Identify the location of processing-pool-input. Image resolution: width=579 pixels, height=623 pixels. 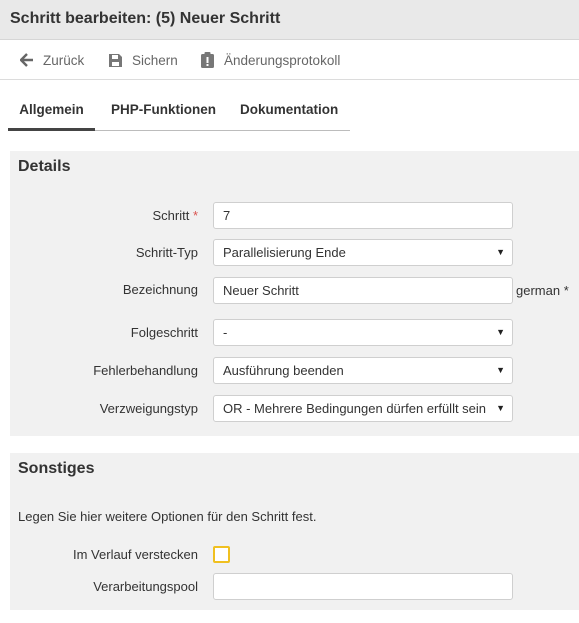
(363, 586).